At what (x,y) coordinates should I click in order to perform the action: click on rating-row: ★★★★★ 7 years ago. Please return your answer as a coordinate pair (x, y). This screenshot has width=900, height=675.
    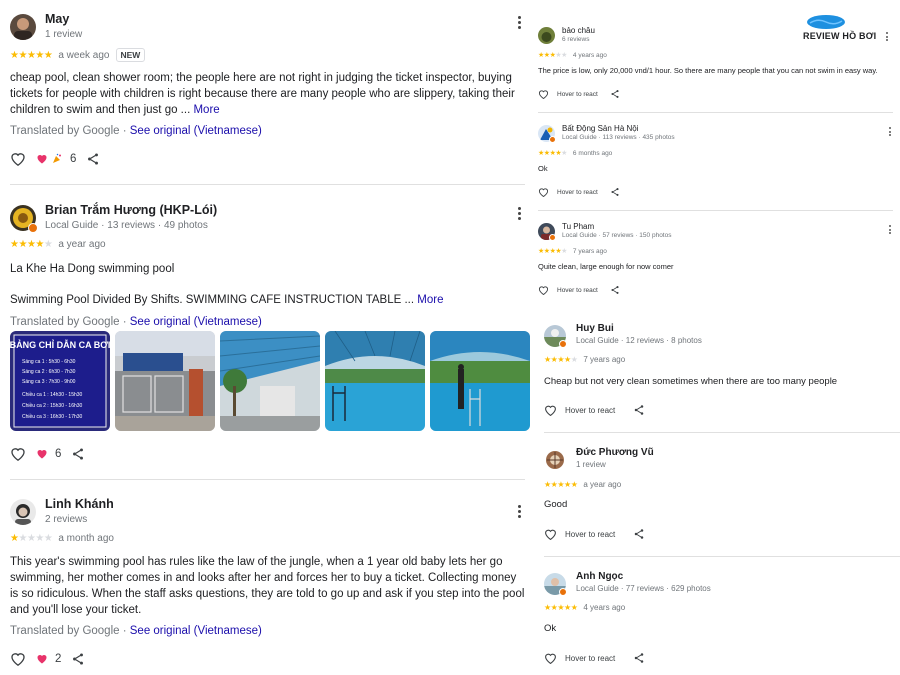
    Looking at the image, I should click on (572, 251).